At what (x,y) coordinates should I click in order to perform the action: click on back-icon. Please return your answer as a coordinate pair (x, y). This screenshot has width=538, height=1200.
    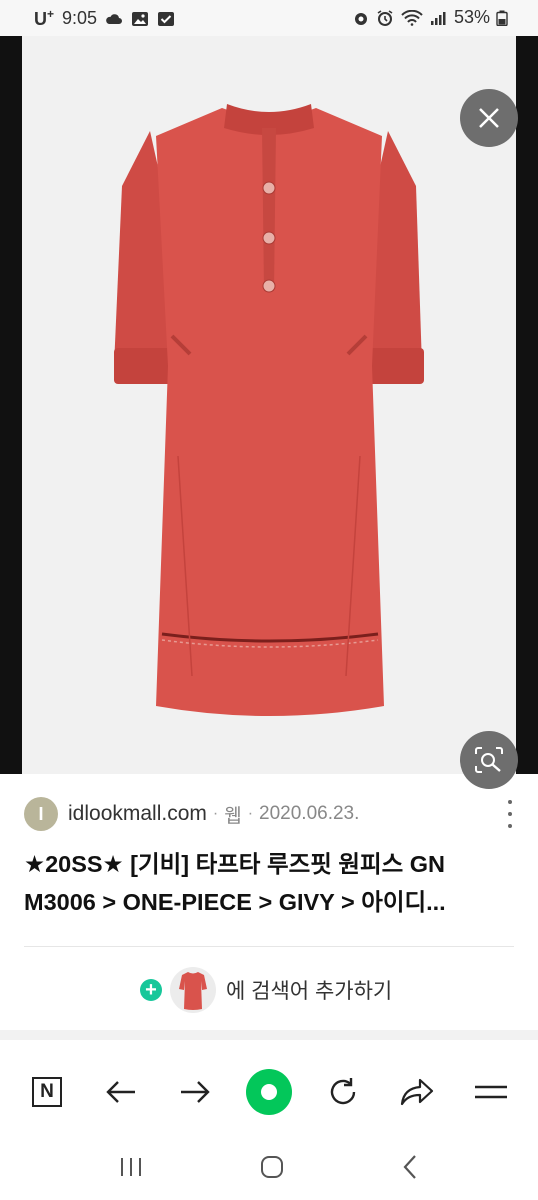
    Looking at the image, I should click on (410, 1166).